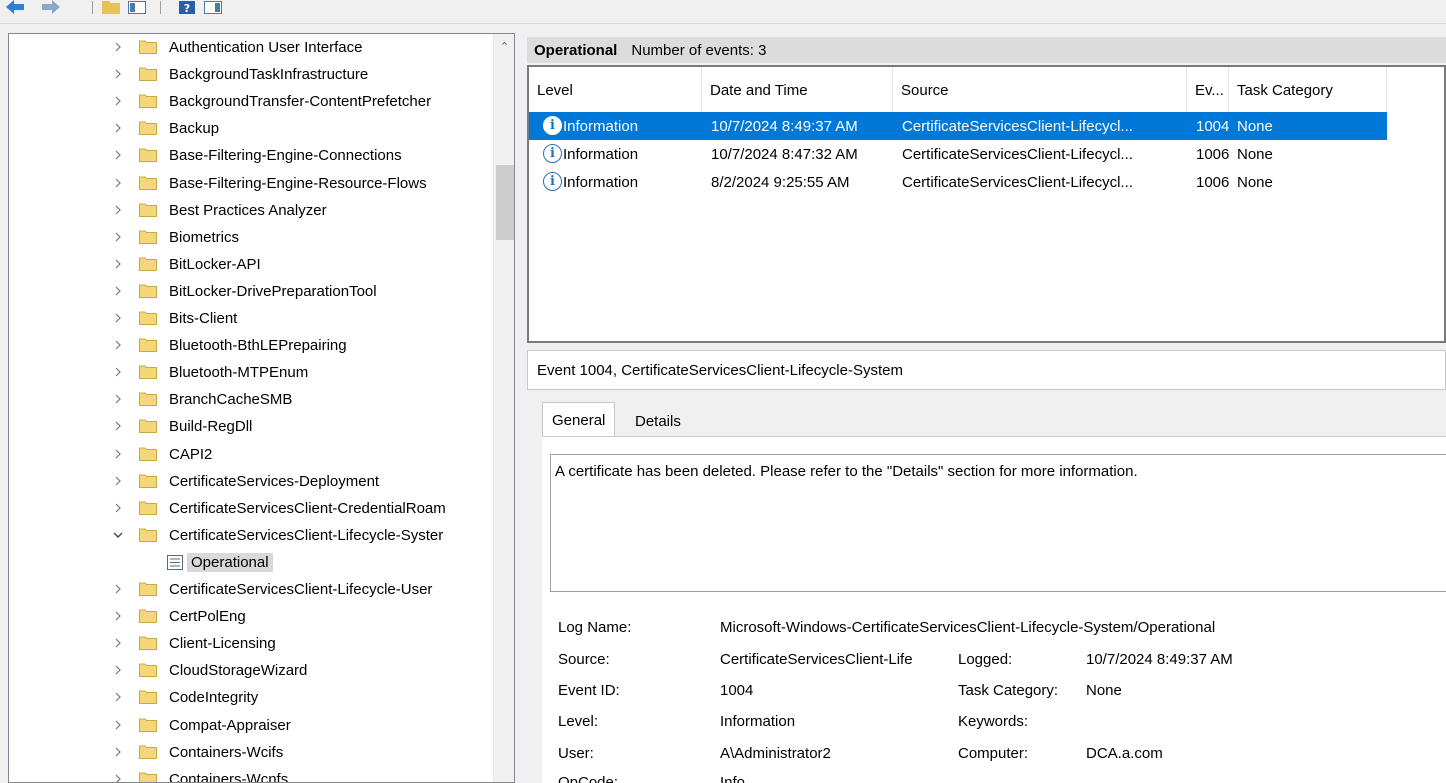 Image resolution: width=1446 pixels, height=783 pixels. What do you see at coordinates (254, 725) in the screenshot?
I see `tree-item: Compat-Appraiser` at bounding box center [254, 725].